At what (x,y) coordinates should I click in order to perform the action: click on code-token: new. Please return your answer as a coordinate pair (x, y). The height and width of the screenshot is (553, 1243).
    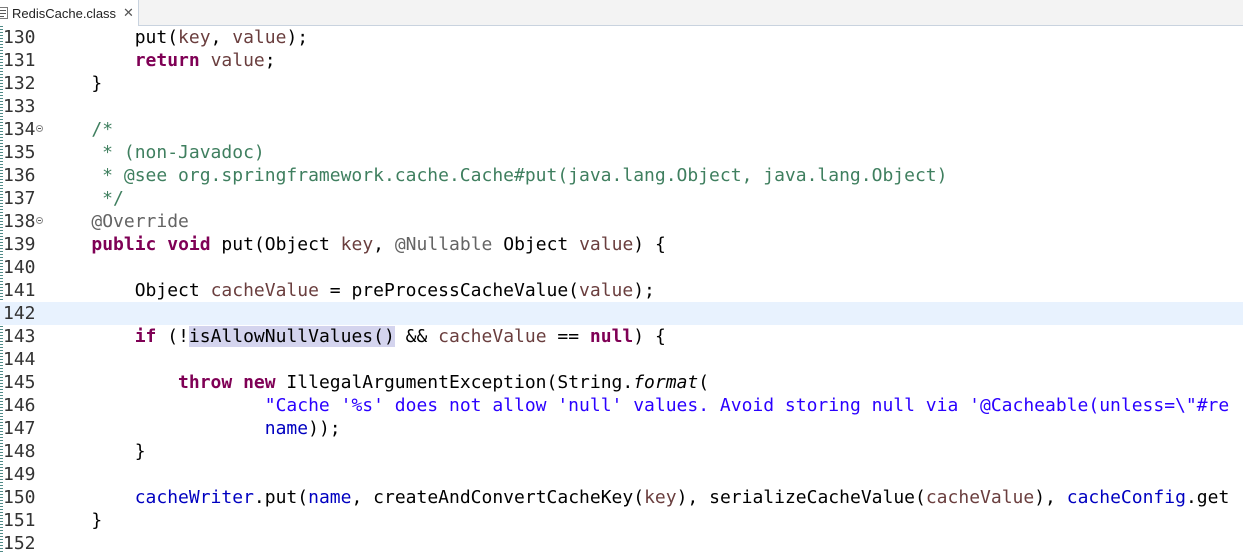
    Looking at the image, I should click on (259, 382).